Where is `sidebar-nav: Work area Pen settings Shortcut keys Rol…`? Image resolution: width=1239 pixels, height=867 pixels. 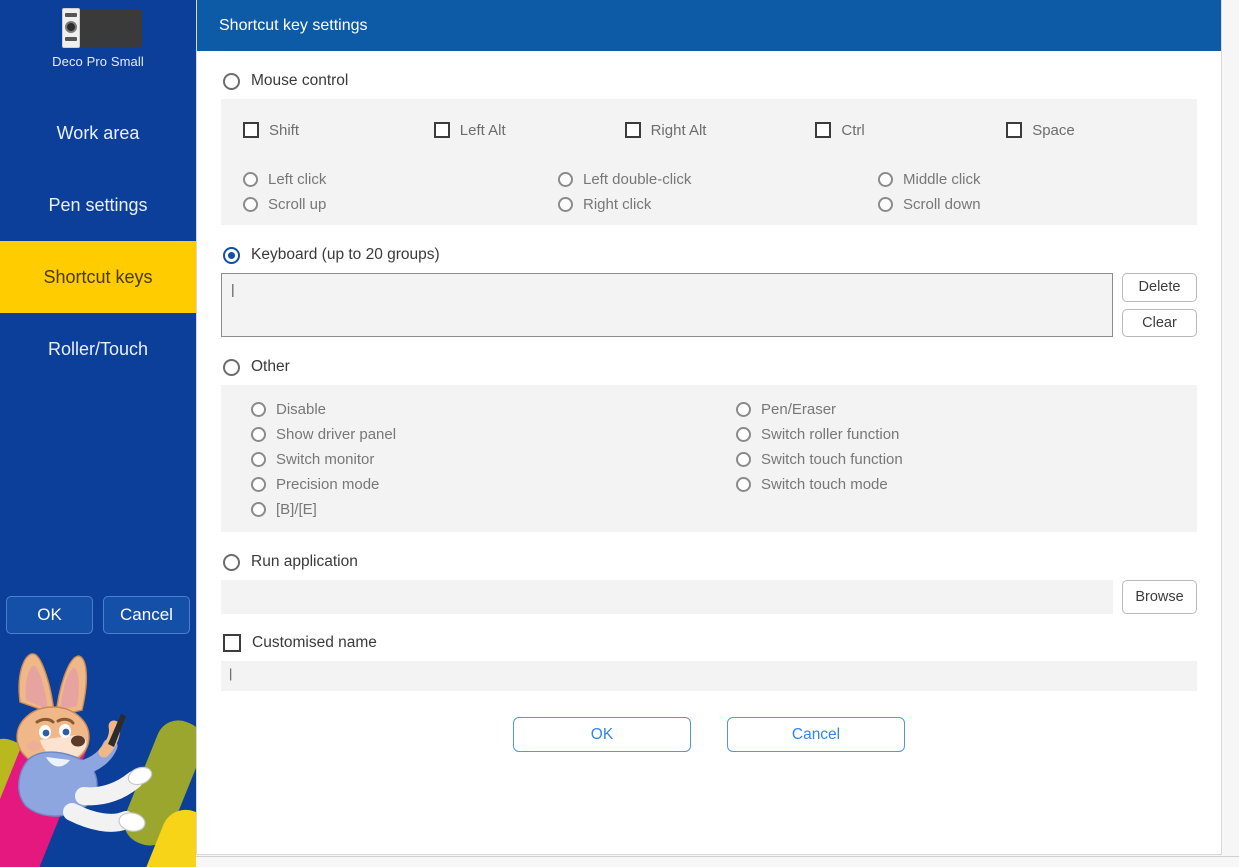
sidebar-nav: Work area Pen settings Shortcut keys Rol… is located at coordinates (98, 241).